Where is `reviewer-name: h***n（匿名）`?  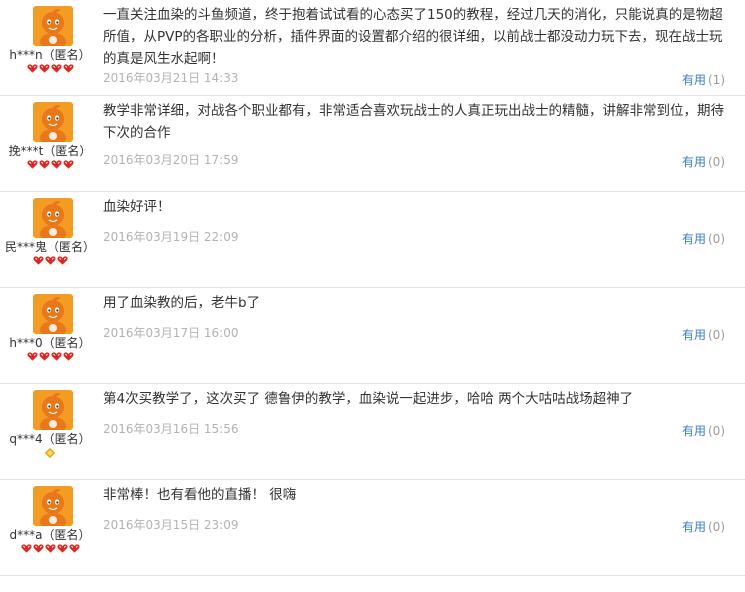
reviewer-name: h***n（匿名） is located at coordinates (50, 55).